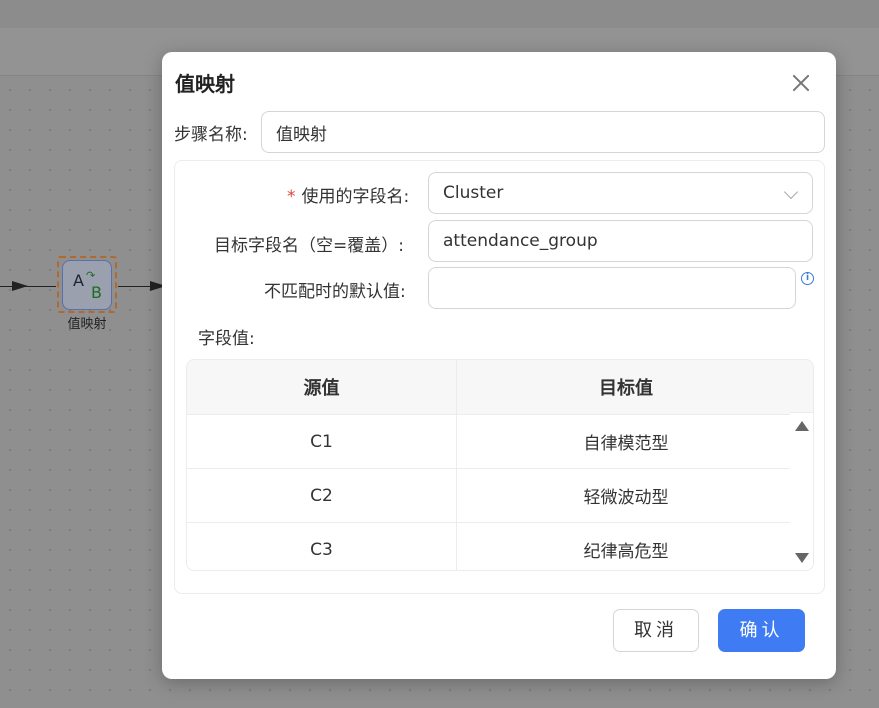 The height and width of the screenshot is (708, 879). I want to click on source-field-label-text: 使用的字段名:, so click(355, 197).